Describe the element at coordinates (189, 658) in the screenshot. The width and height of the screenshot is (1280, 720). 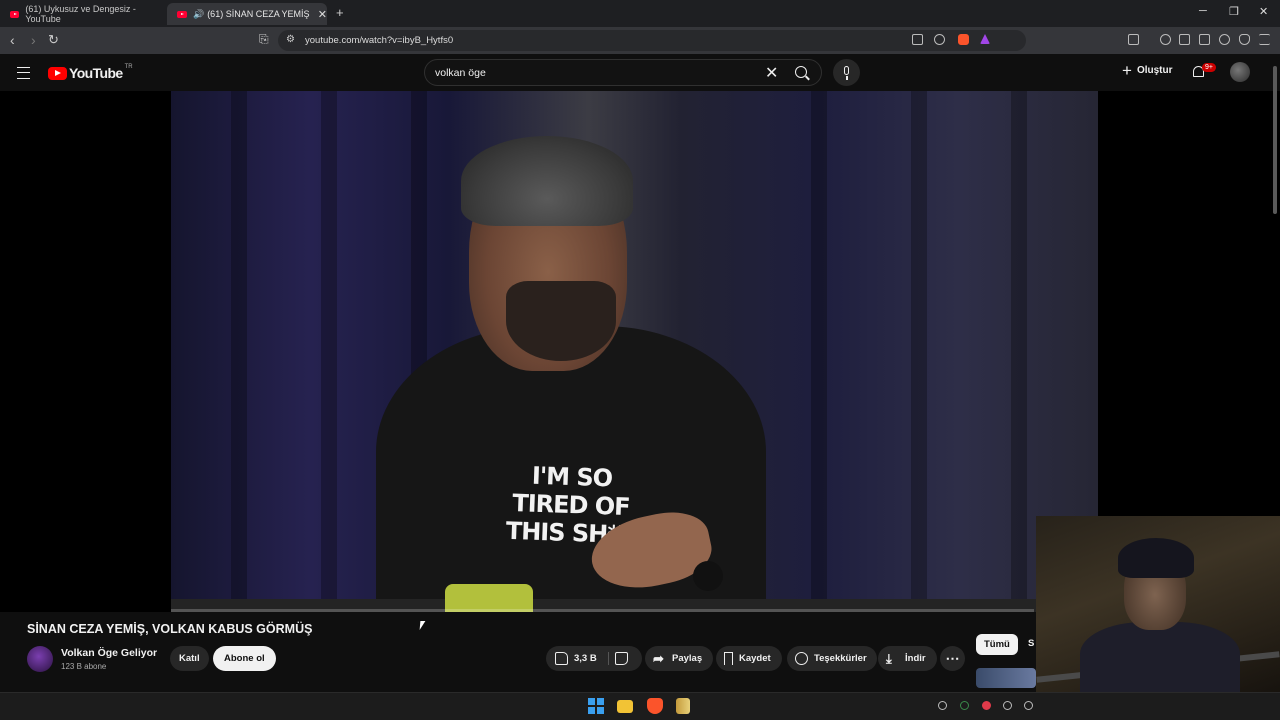
I see `join-button: Katıl` at that location.